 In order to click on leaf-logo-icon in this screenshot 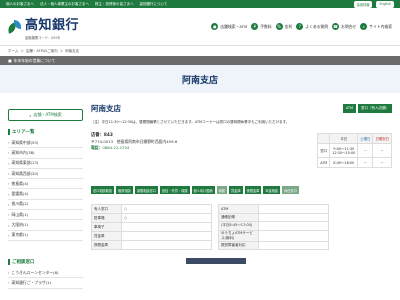, I will do `click(14, 26)`.